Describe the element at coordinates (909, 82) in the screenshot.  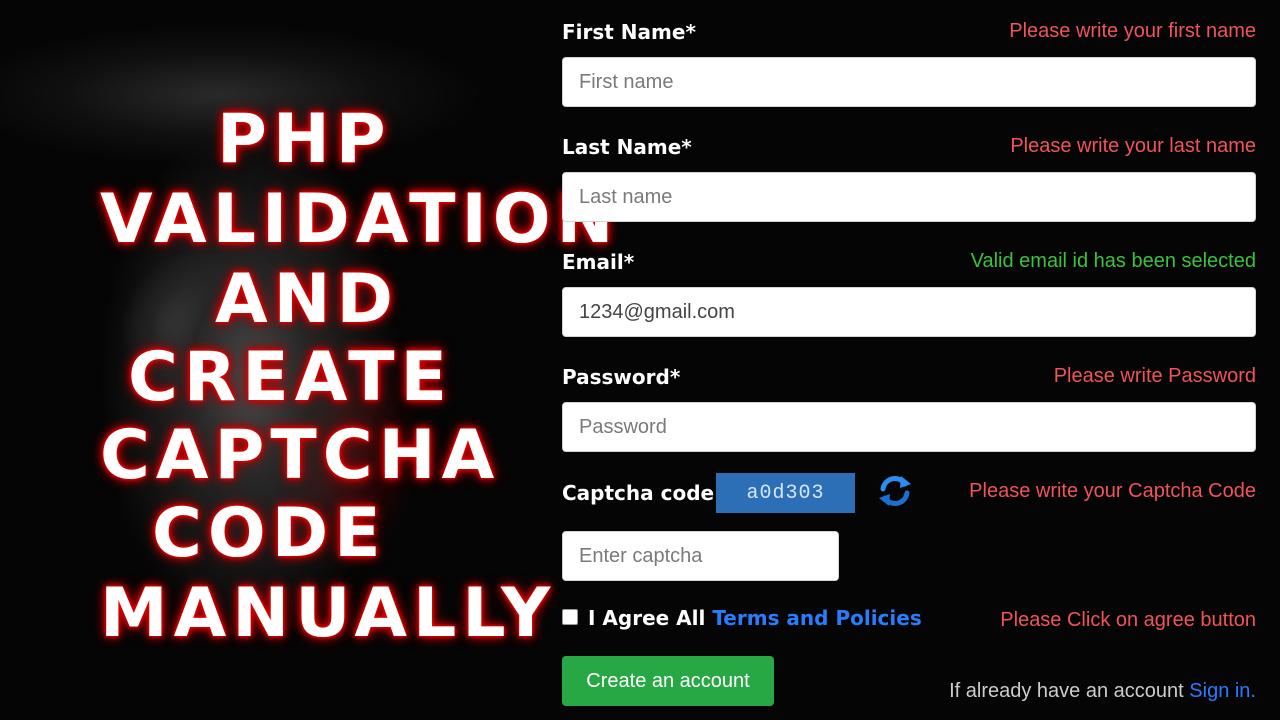
I see `first-name-input: First name` at that location.